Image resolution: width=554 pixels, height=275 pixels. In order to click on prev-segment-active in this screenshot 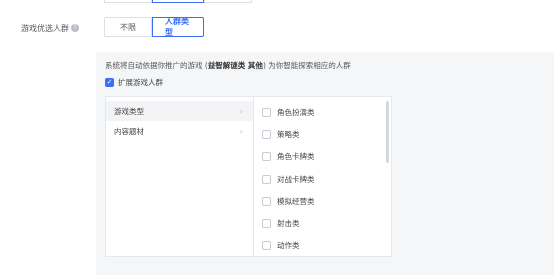, I will do `click(178, 1)`.